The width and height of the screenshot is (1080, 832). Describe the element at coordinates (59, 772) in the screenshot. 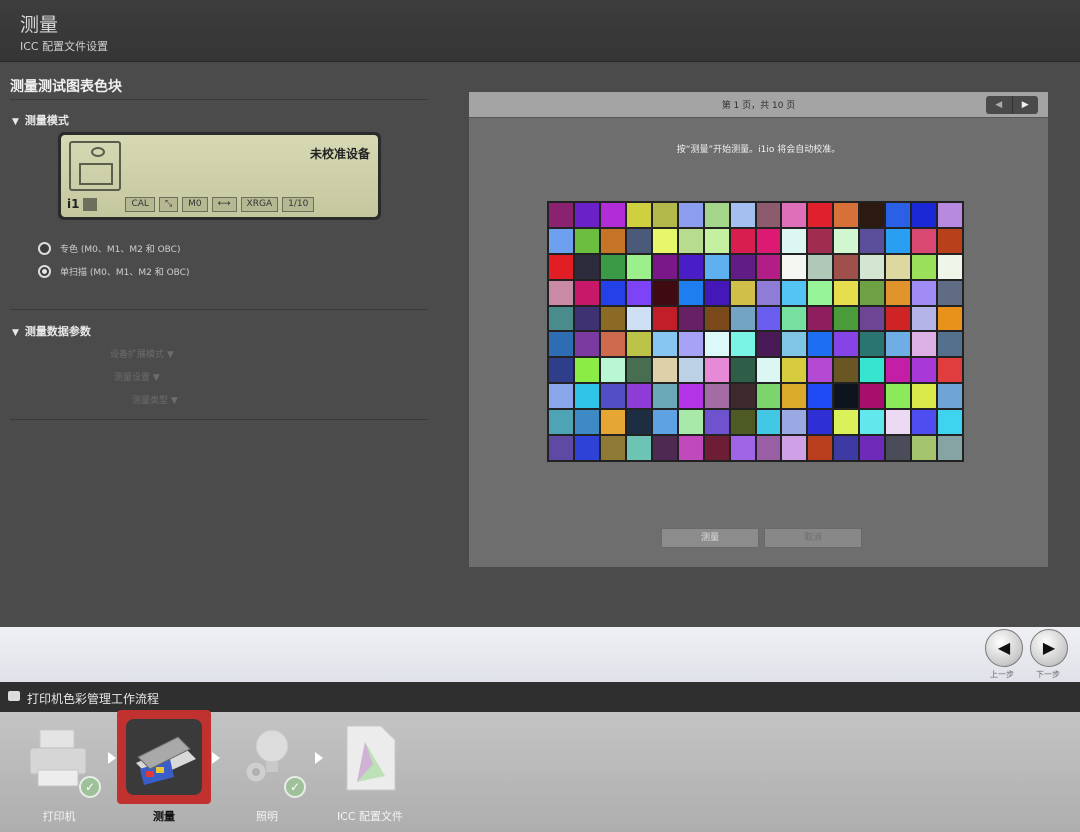

I see `workflow-step-printer: ✓ 打印机` at that location.